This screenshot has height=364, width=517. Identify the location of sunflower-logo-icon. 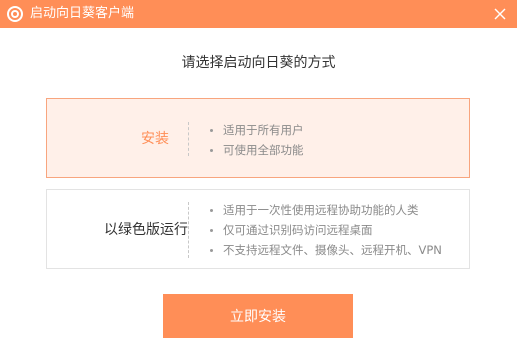
(15, 14).